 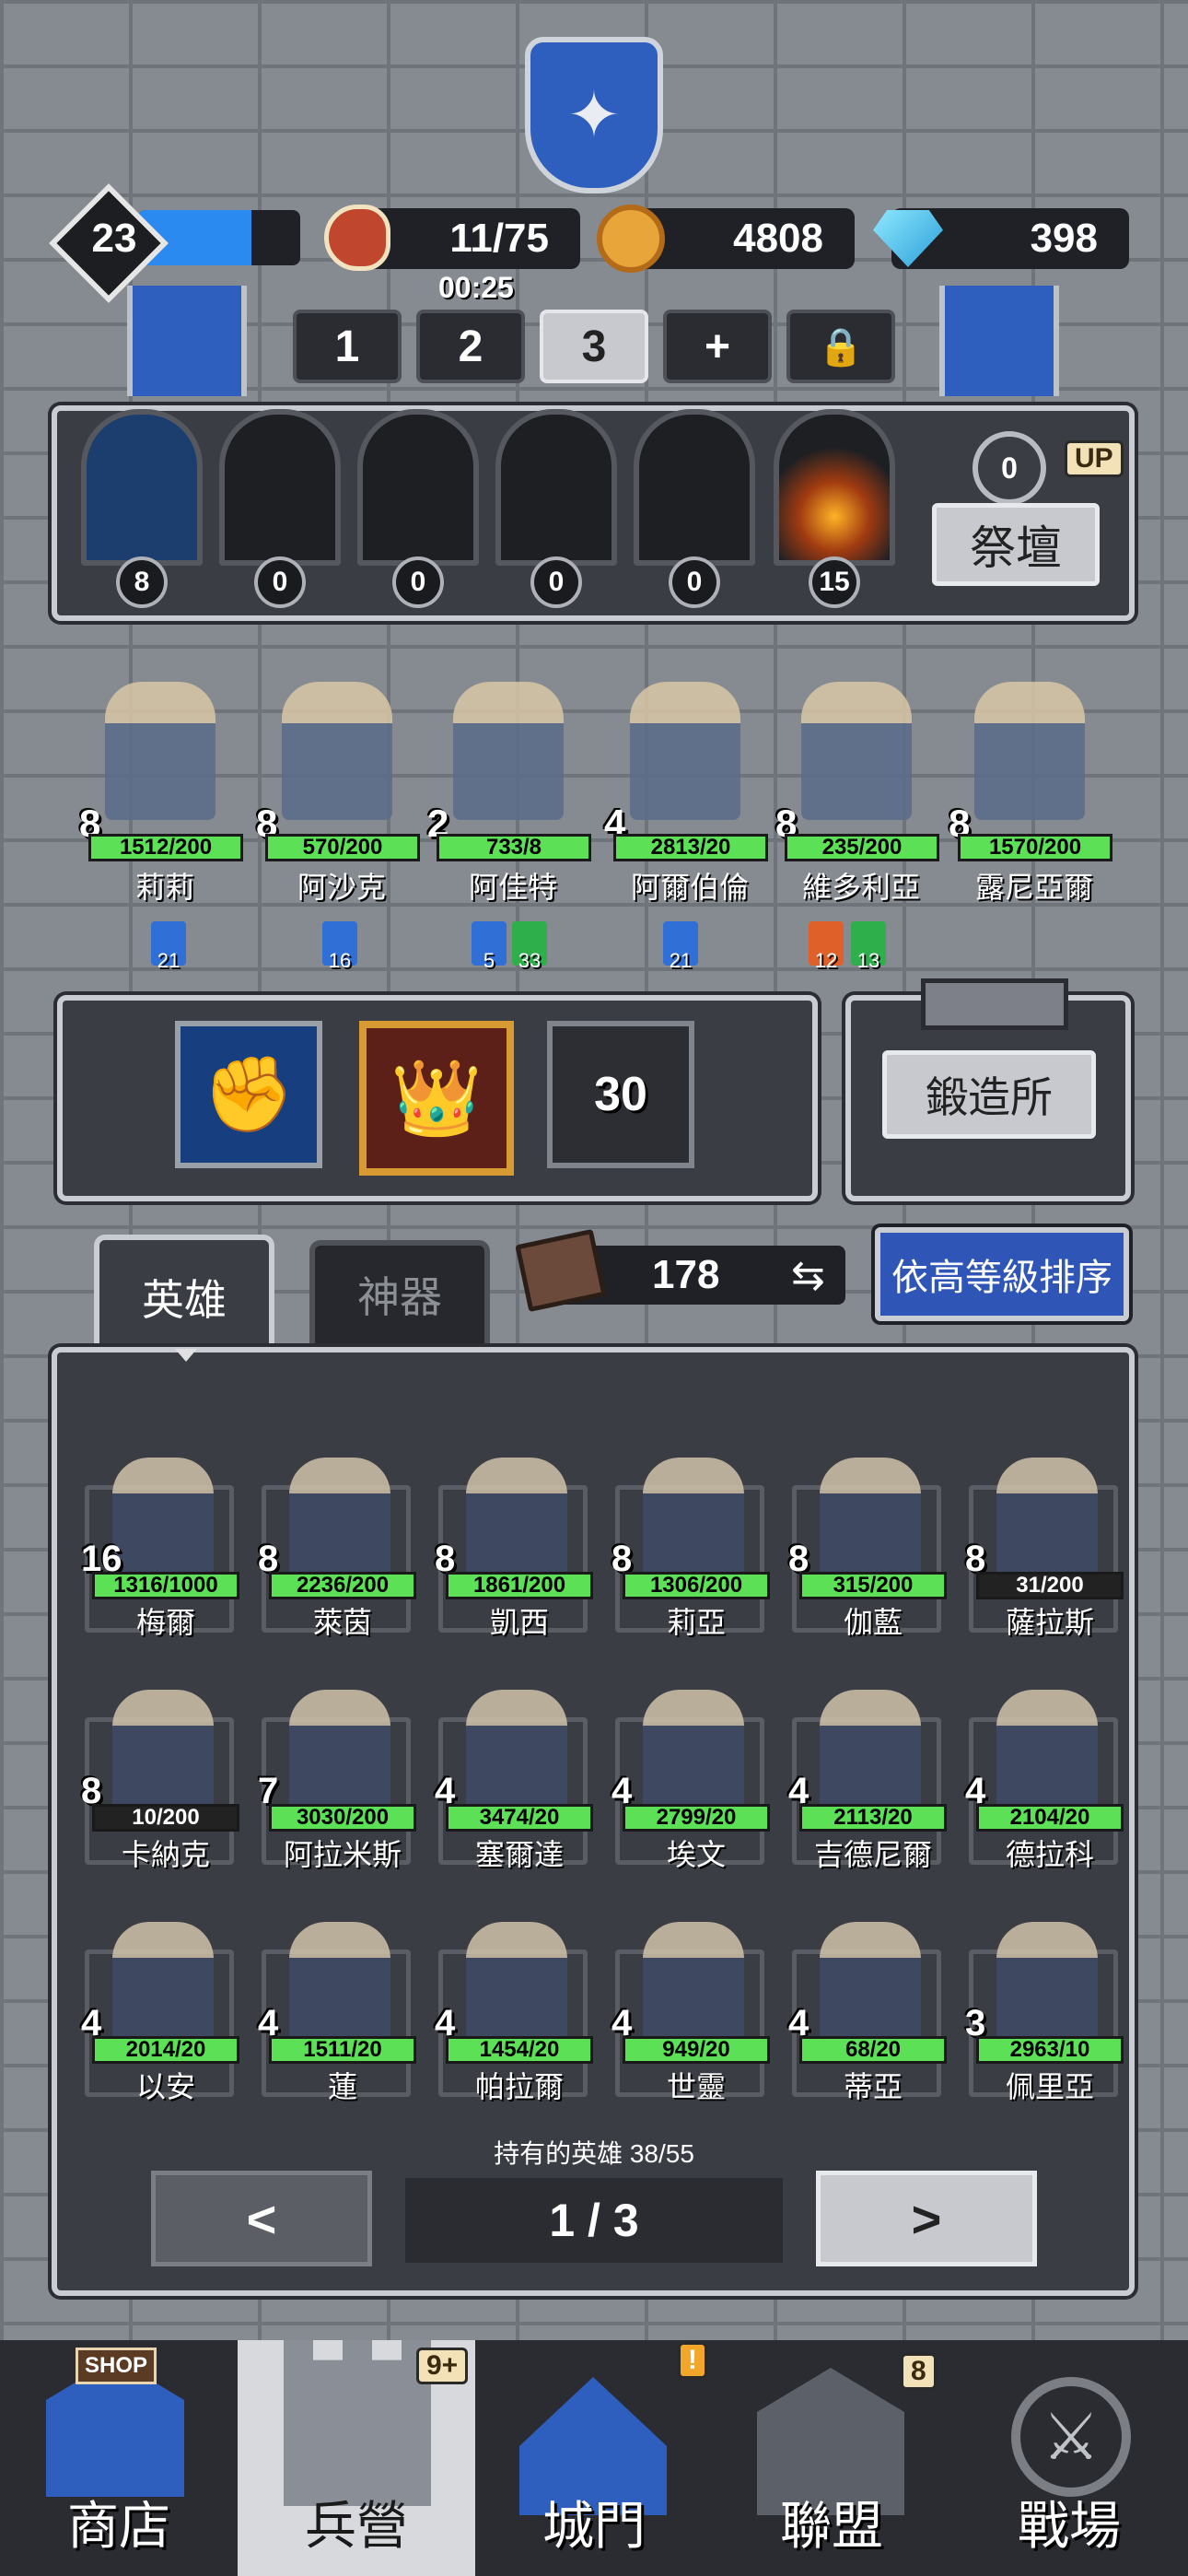 What do you see at coordinates (1043, 1540) in the screenshot?
I see `hero-card: 8 31/200 薩拉斯` at bounding box center [1043, 1540].